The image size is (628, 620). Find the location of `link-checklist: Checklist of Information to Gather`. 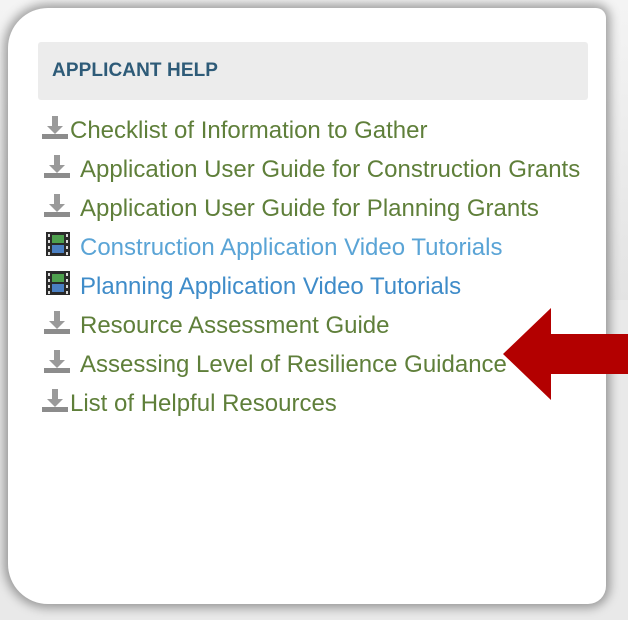

link-checklist: Checklist of Information to Gather is located at coordinates (313, 130).